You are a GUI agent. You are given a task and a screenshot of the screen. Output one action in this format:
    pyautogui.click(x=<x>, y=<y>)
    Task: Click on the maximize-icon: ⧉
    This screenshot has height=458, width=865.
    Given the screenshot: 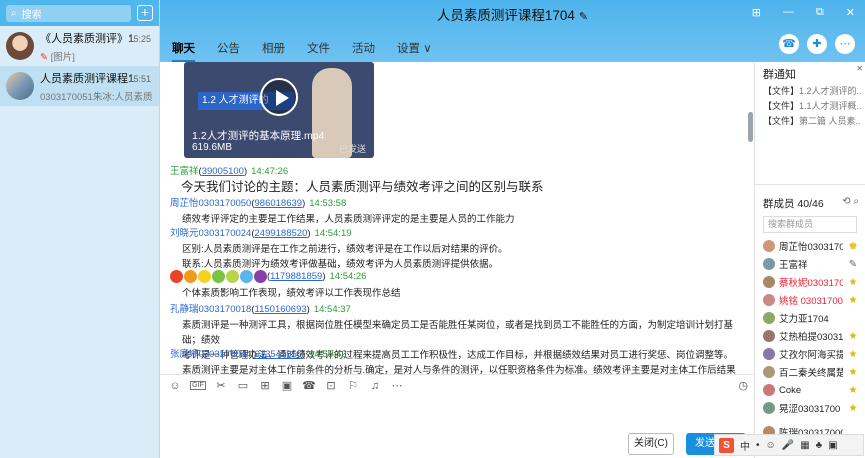 What is the action you would take?
    pyautogui.click(x=820, y=12)
    